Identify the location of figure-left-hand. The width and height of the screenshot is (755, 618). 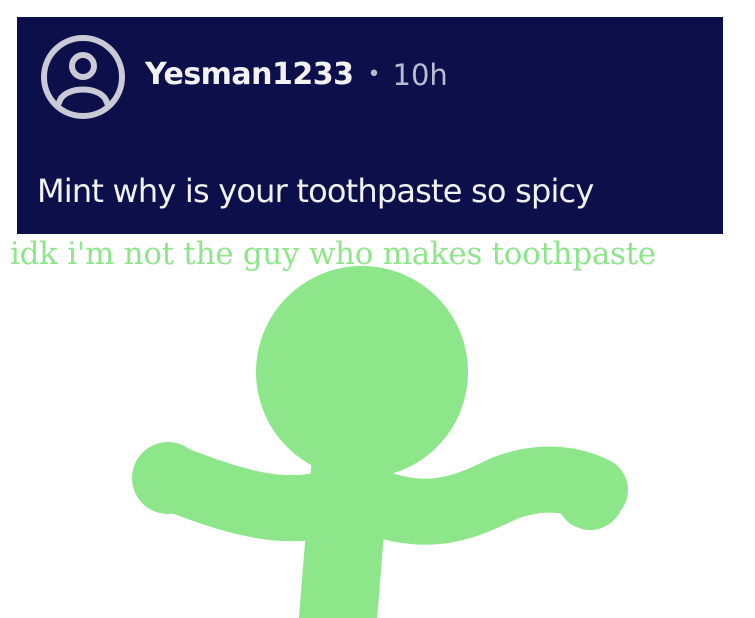
(168, 478).